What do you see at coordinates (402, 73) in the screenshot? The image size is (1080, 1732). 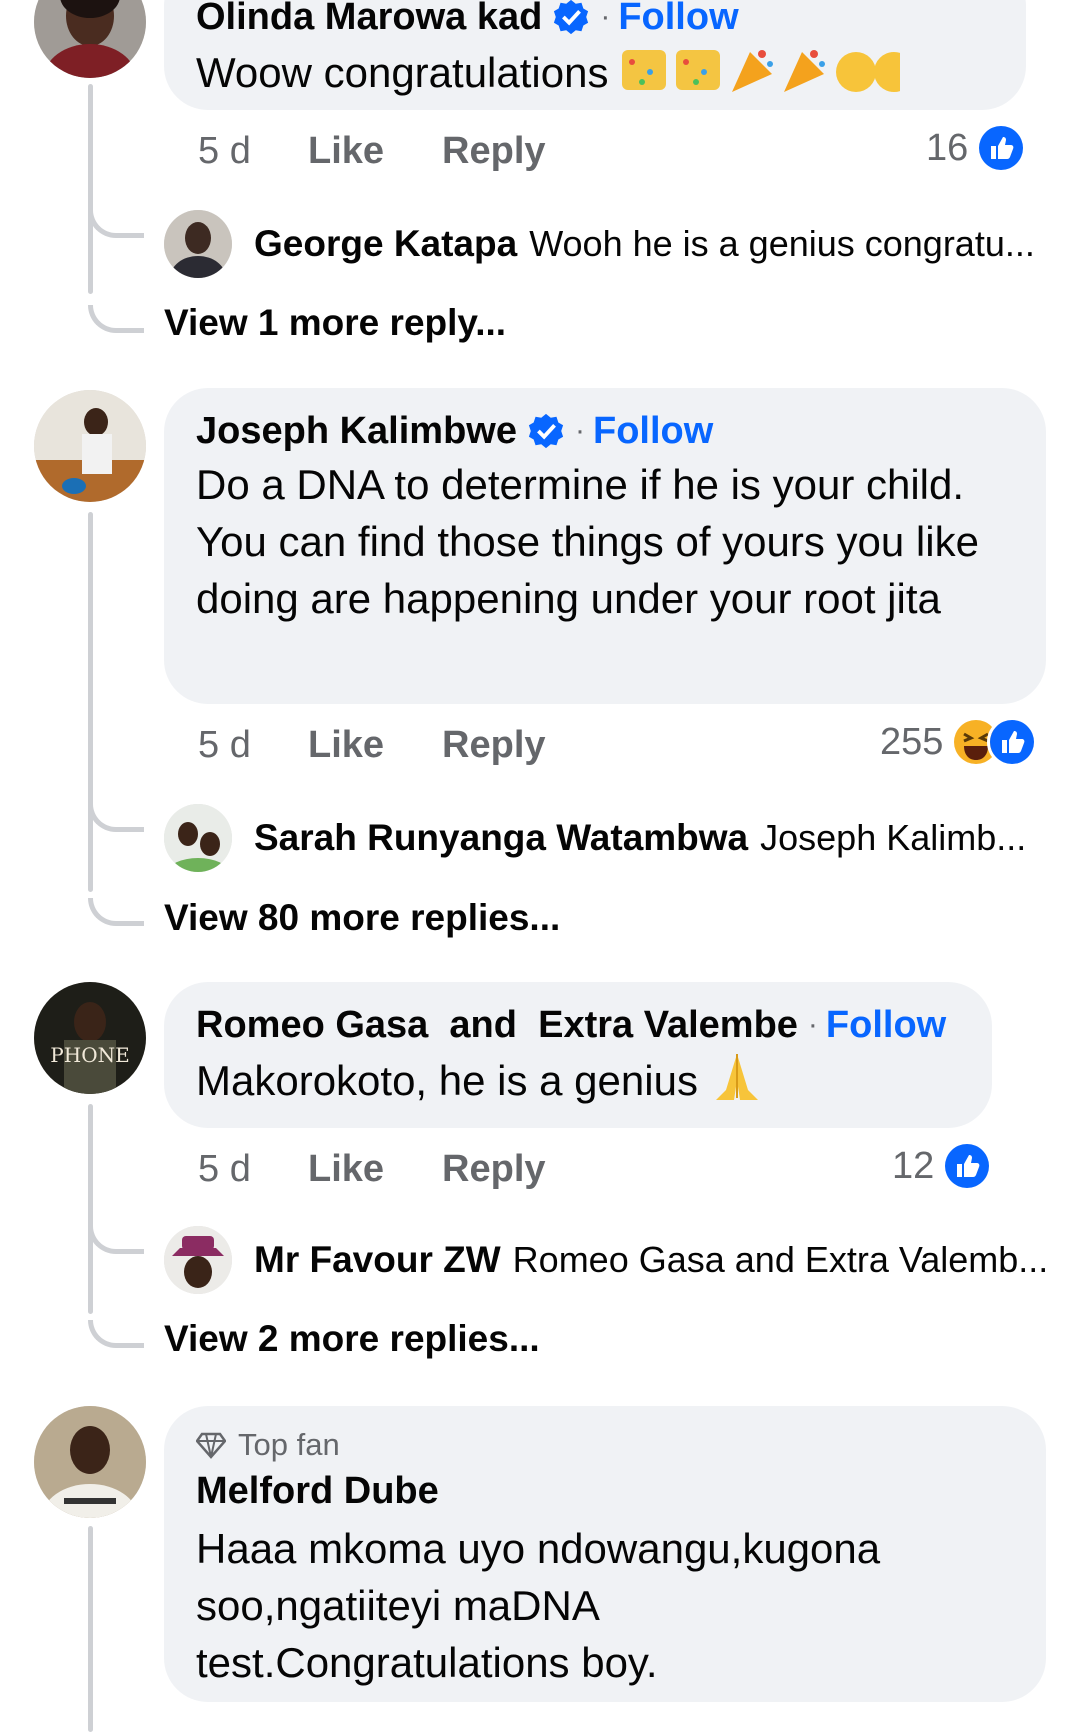 I see `comment-text: Woow congratulations` at bounding box center [402, 73].